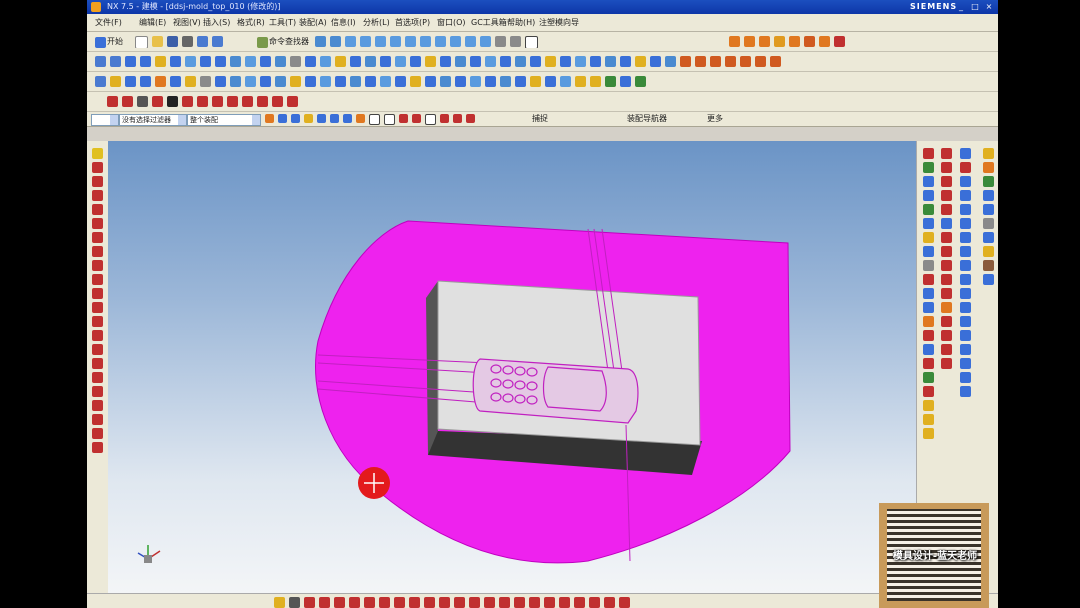 The height and width of the screenshot is (608, 1080). Describe the element at coordinates (149, 554) in the screenshot. I see `wcs-triad-icon` at that location.